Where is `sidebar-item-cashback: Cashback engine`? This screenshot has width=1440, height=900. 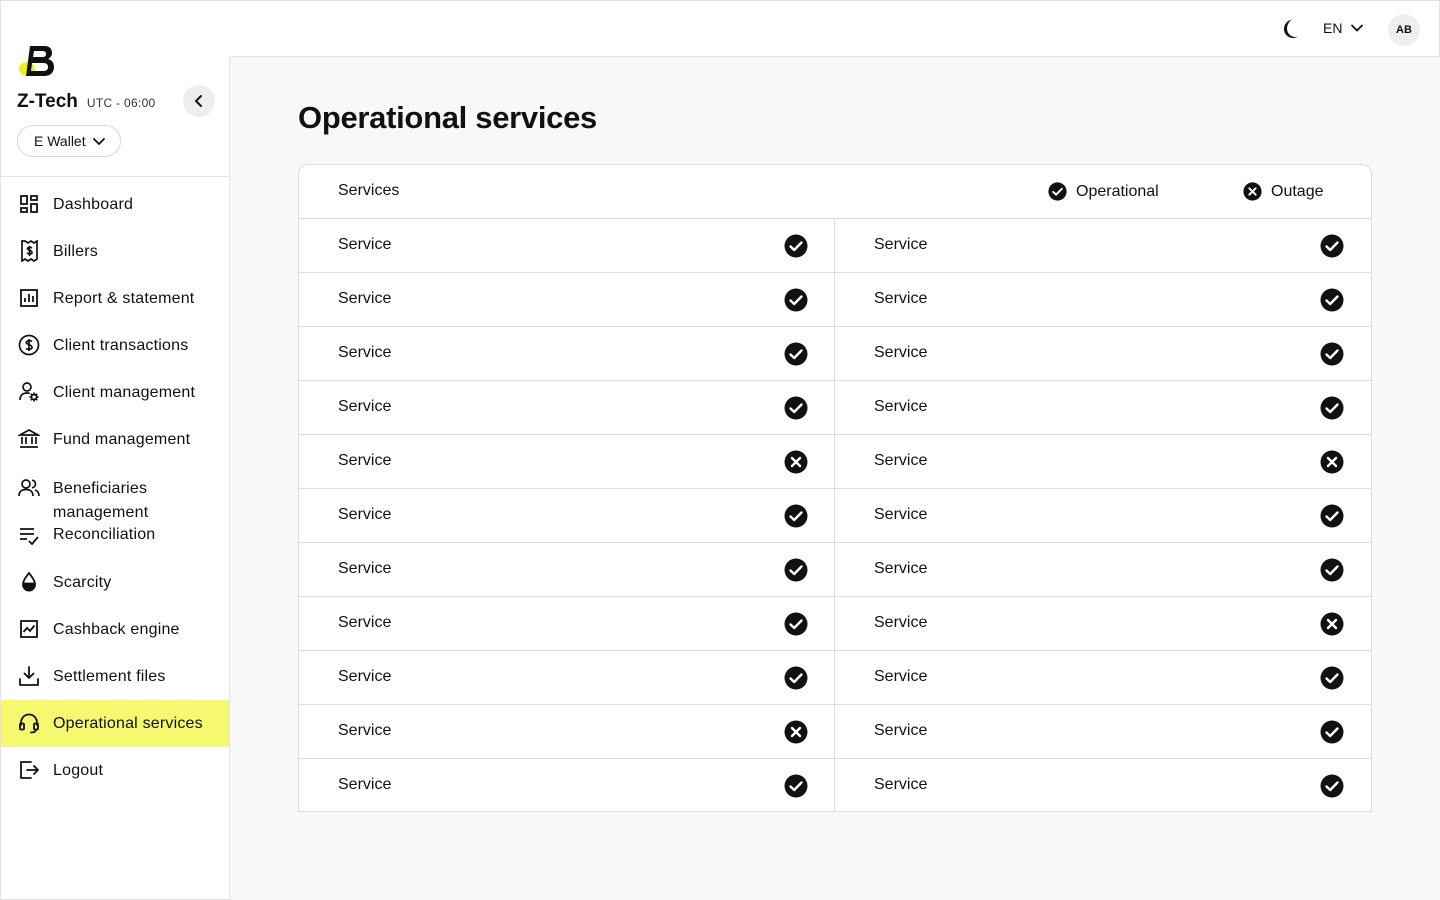 sidebar-item-cashback: Cashback engine is located at coordinates (115, 629).